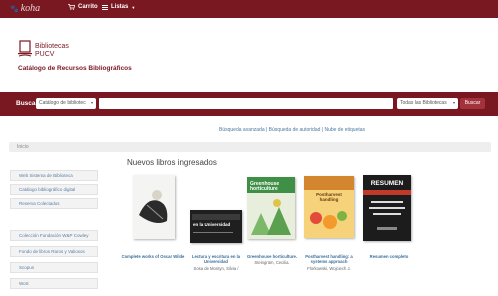 This screenshot has height=296, width=498. What do you see at coordinates (172, 162) in the screenshot?
I see `new-books-heading: Nuevos libros ingresados` at bounding box center [172, 162].